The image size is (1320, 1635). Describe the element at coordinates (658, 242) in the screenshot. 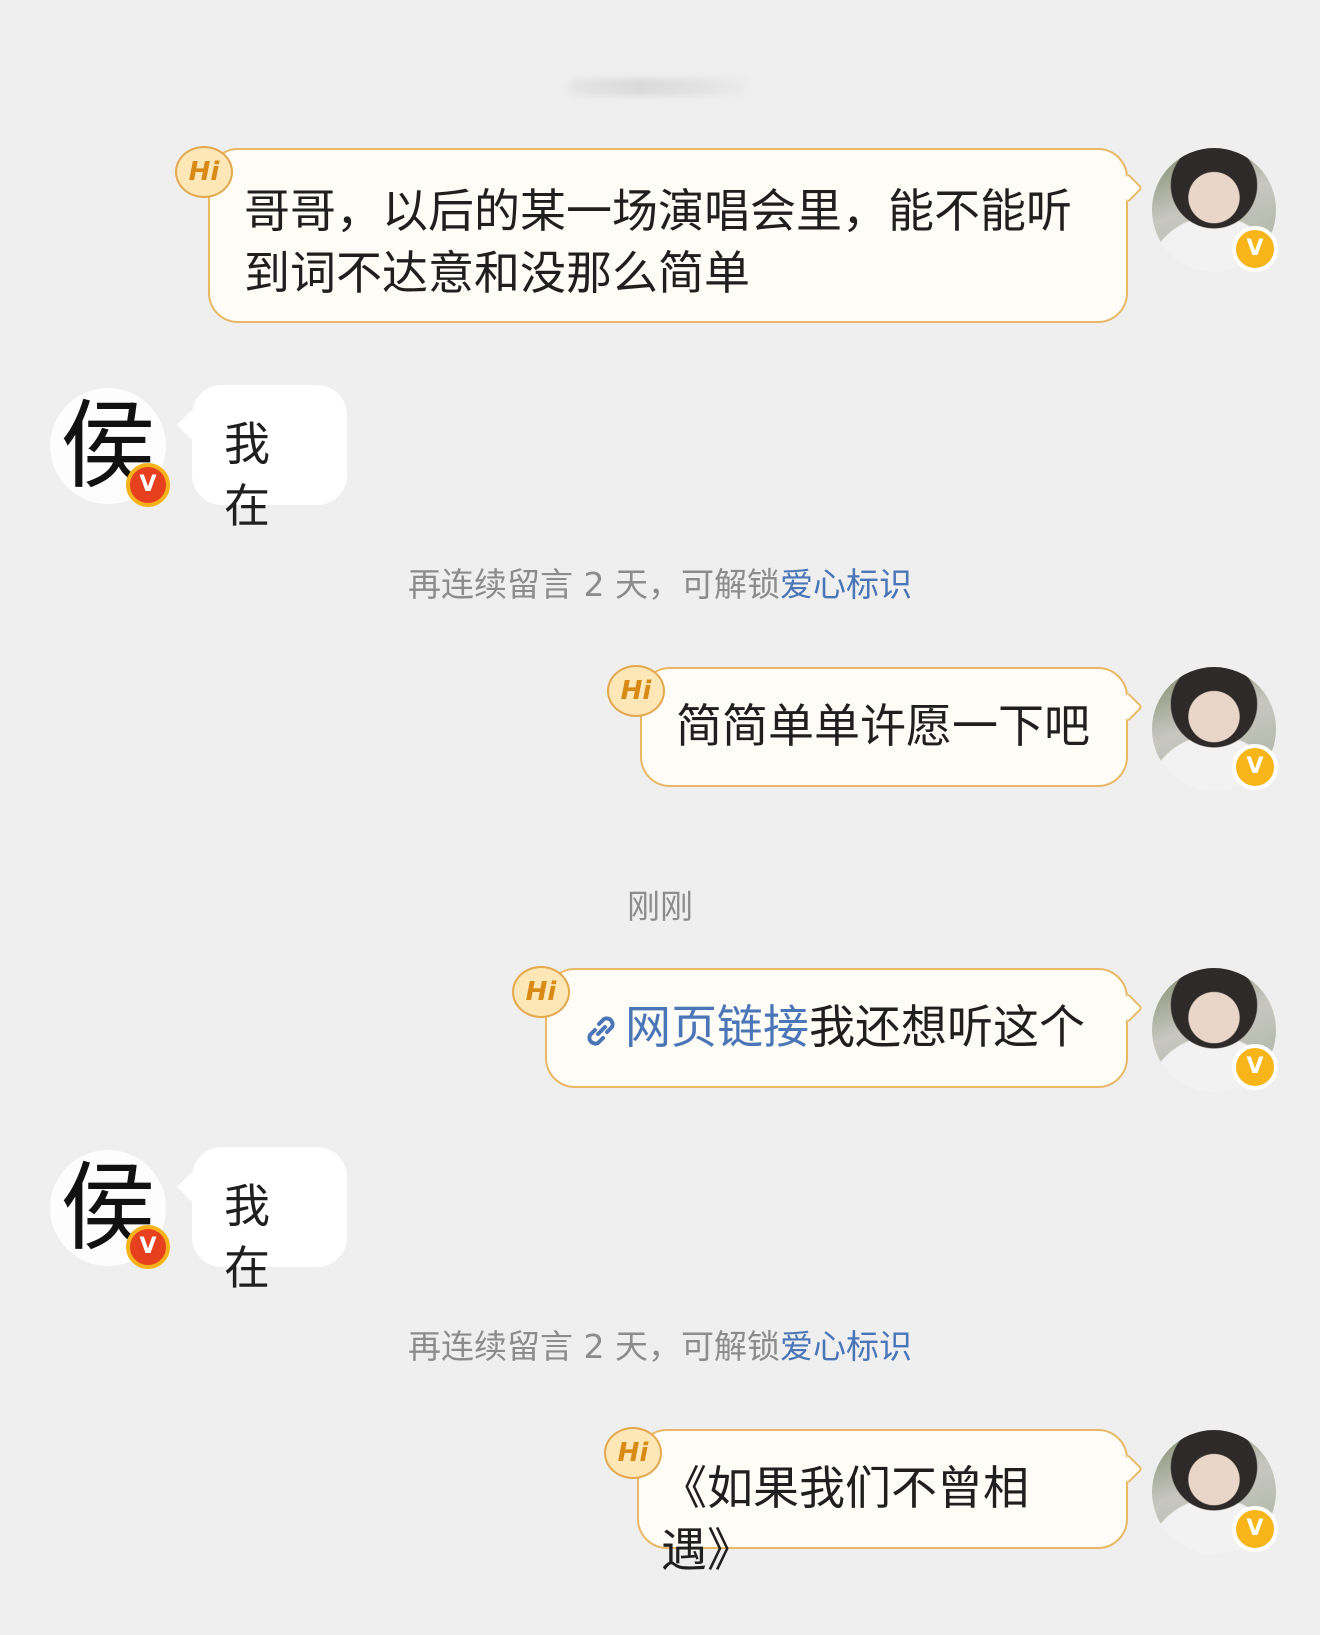

I see `message-text: 哥哥，以后的某一场演唱会里，能不能听到词不达意和没那么简单` at that location.